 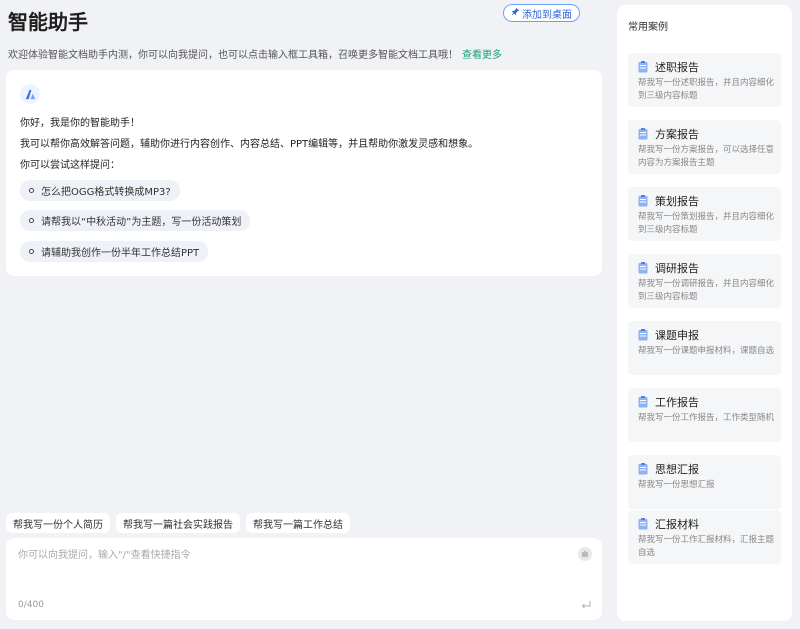 I want to click on case-description: 帮我写一份方案报告，可以选择任意内容为方案报告主题, so click(x=706, y=156).